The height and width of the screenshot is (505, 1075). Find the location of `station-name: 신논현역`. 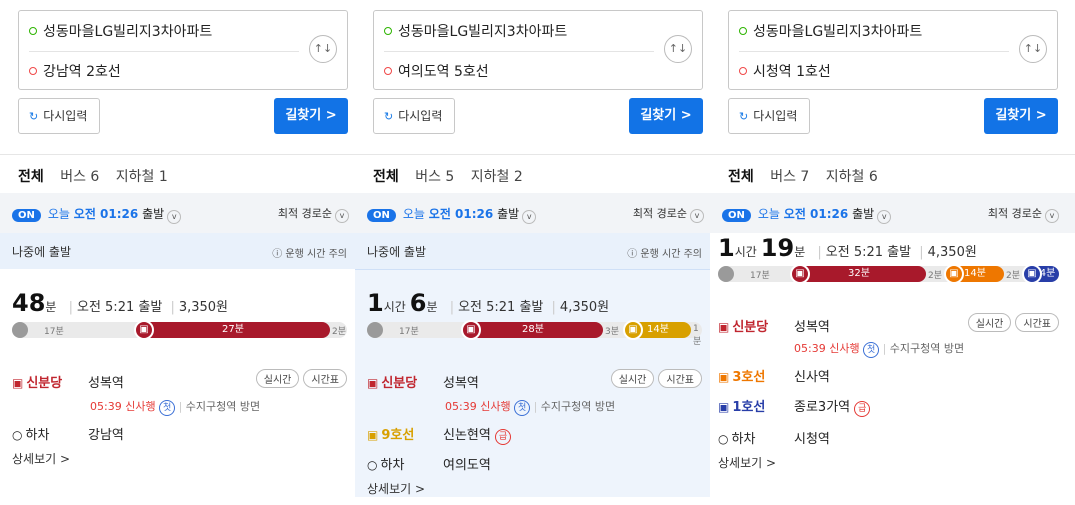

station-name: 신논현역 is located at coordinates (467, 435).